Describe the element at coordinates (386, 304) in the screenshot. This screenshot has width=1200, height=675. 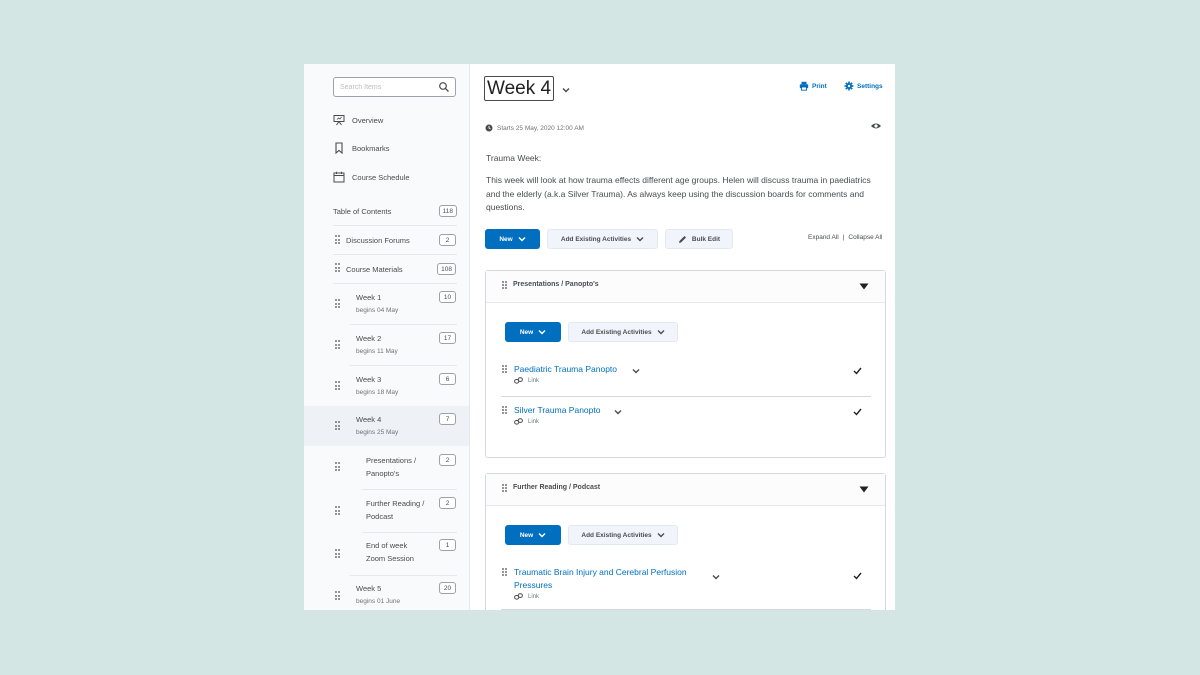
I see `toc-item-week-1: Week 1 begins 04 May 10` at that location.